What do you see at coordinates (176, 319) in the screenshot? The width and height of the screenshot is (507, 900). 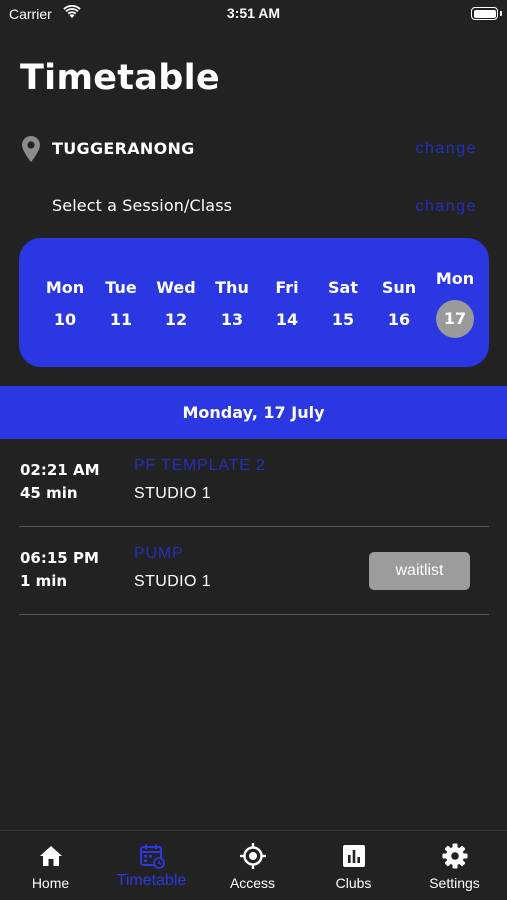 I see `day-number: 12` at bounding box center [176, 319].